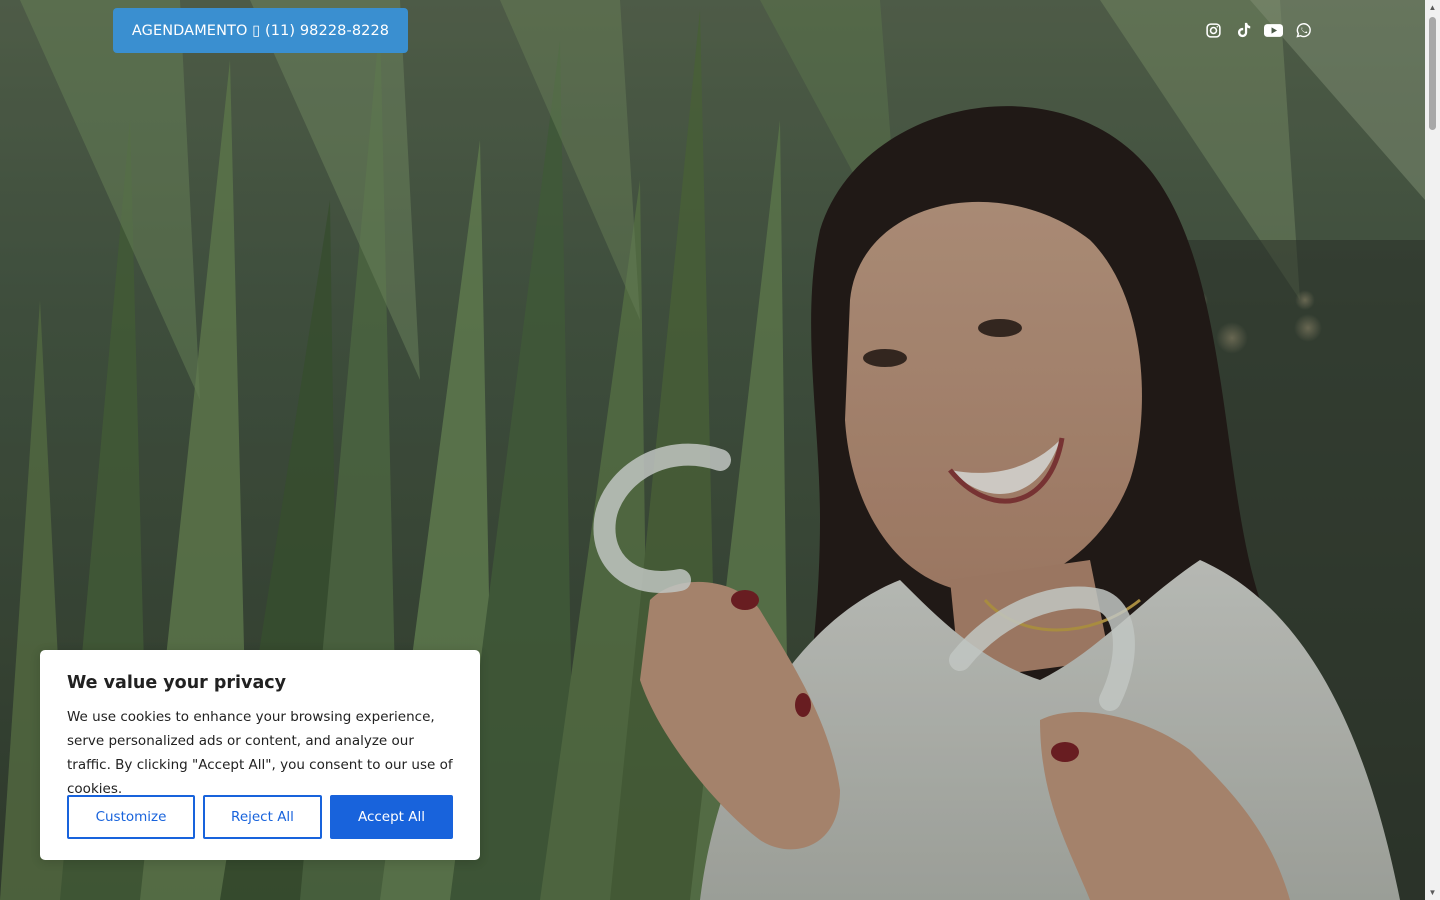 The width and height of the screenshot is (1440, 900). I want to click on reject-all-button-label: Reject All, so click(262, 817).